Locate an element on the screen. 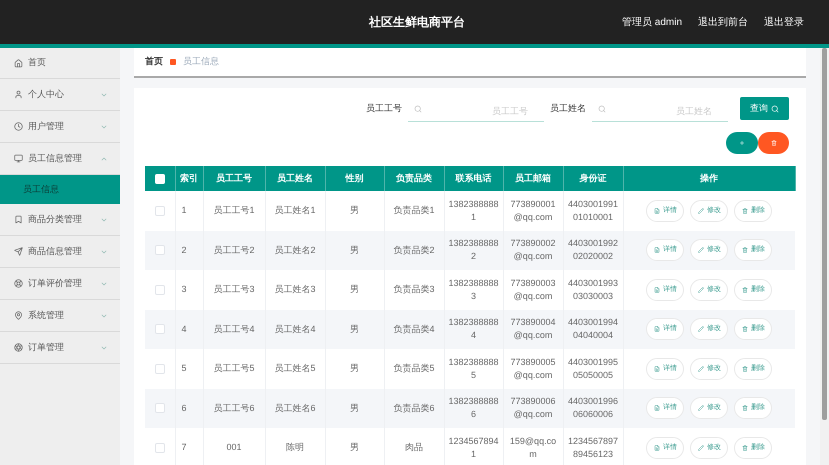 The image size is (829, 465). breadcrumb-separator-icon is located at coordinates (173, 62).